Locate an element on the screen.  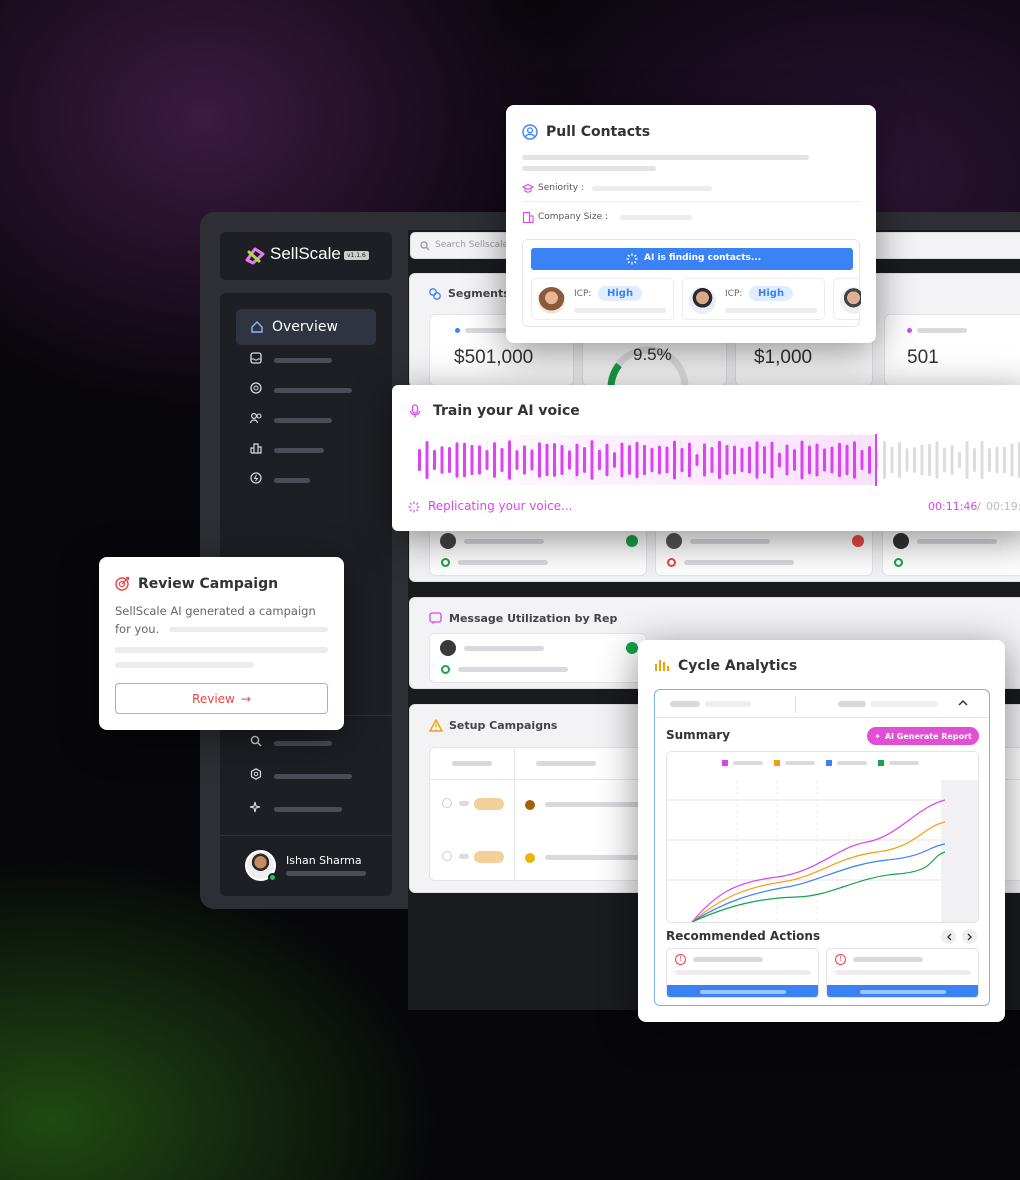
review-button: Review → is located at coordinates (221, 698).